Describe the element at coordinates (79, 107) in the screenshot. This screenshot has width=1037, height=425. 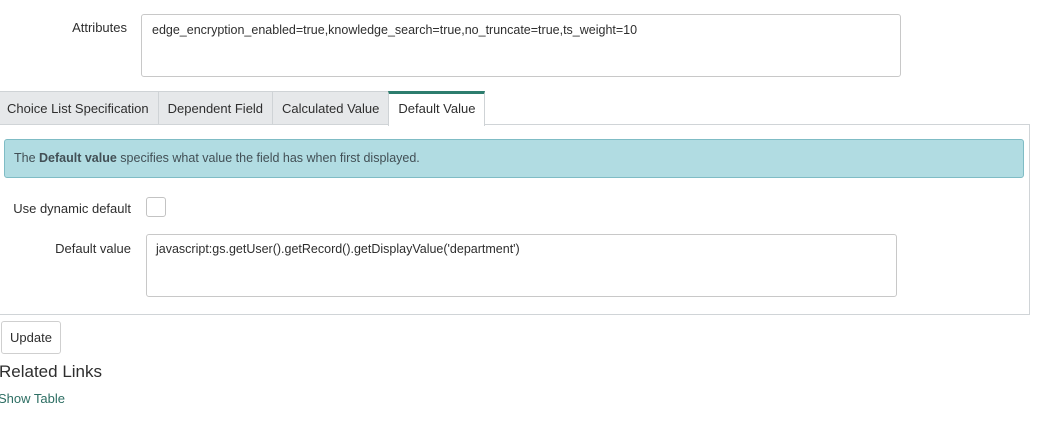
I see `tab-choice-list-specification: Choice List Specification` at that location.